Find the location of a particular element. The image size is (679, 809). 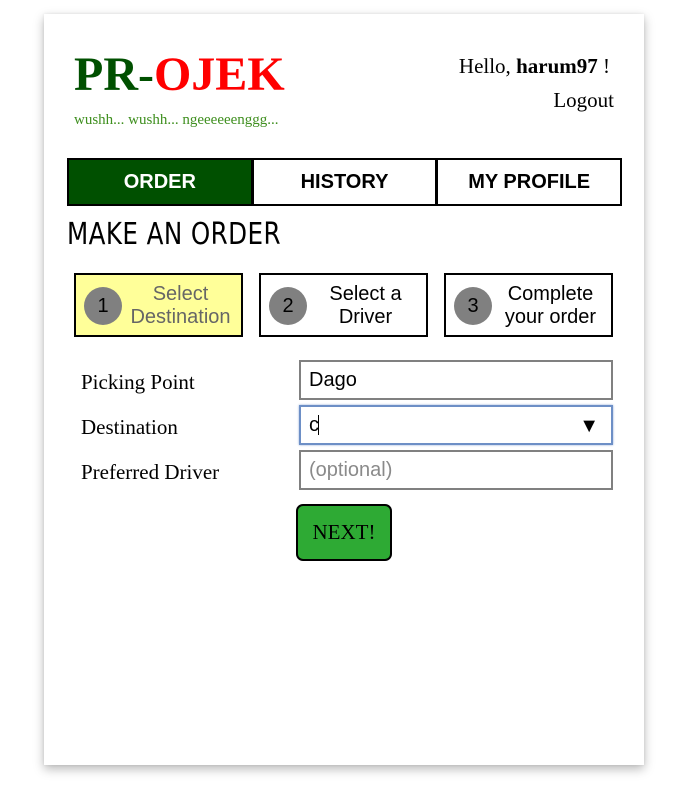

logo: PR-OJEK is located at coordinates (179, 75).